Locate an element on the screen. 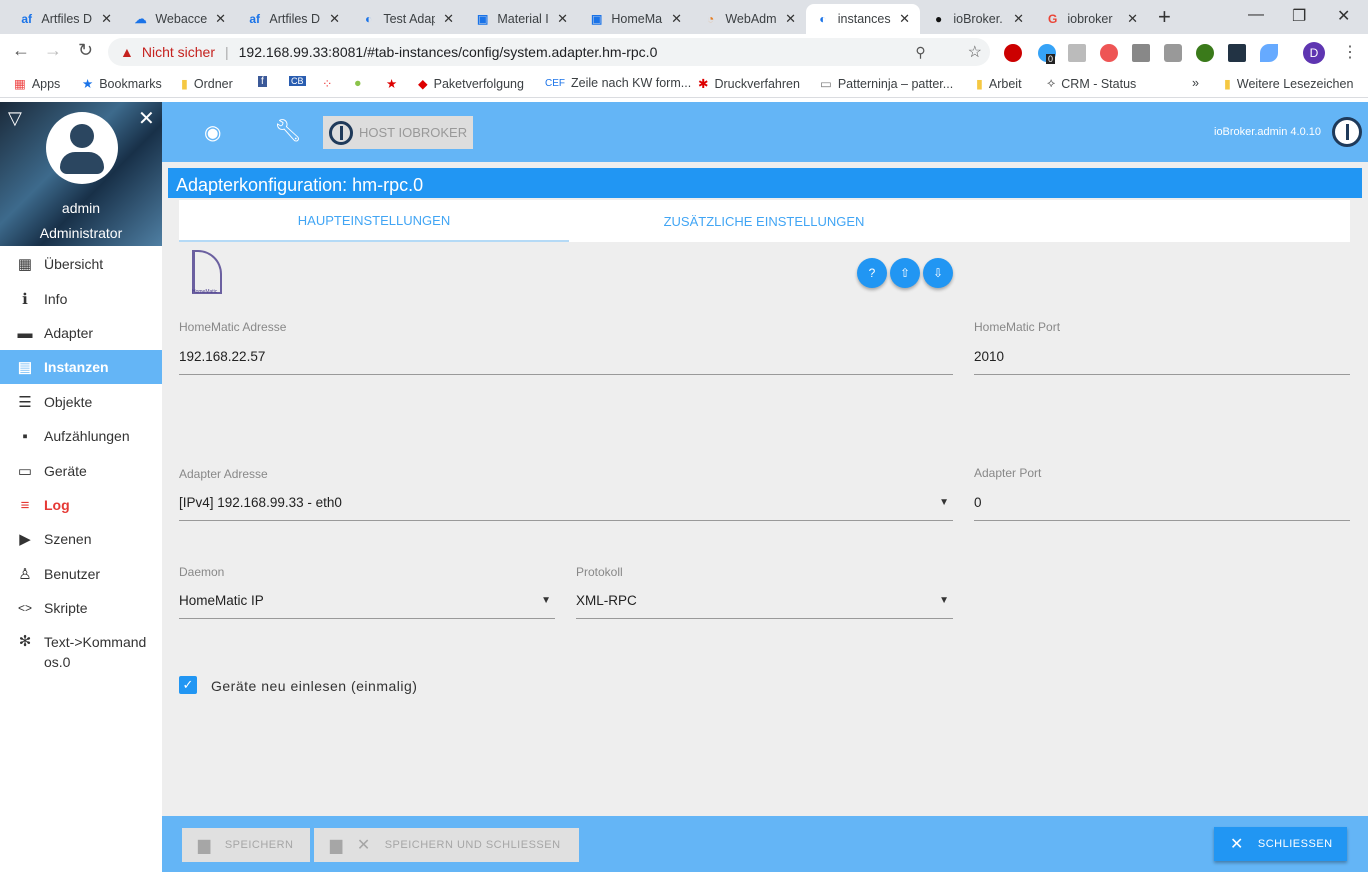 Image resolution: width=1368 pixels, height=872 pixels. window-close-icon: ✕ is located at coordinates (1343, 16).